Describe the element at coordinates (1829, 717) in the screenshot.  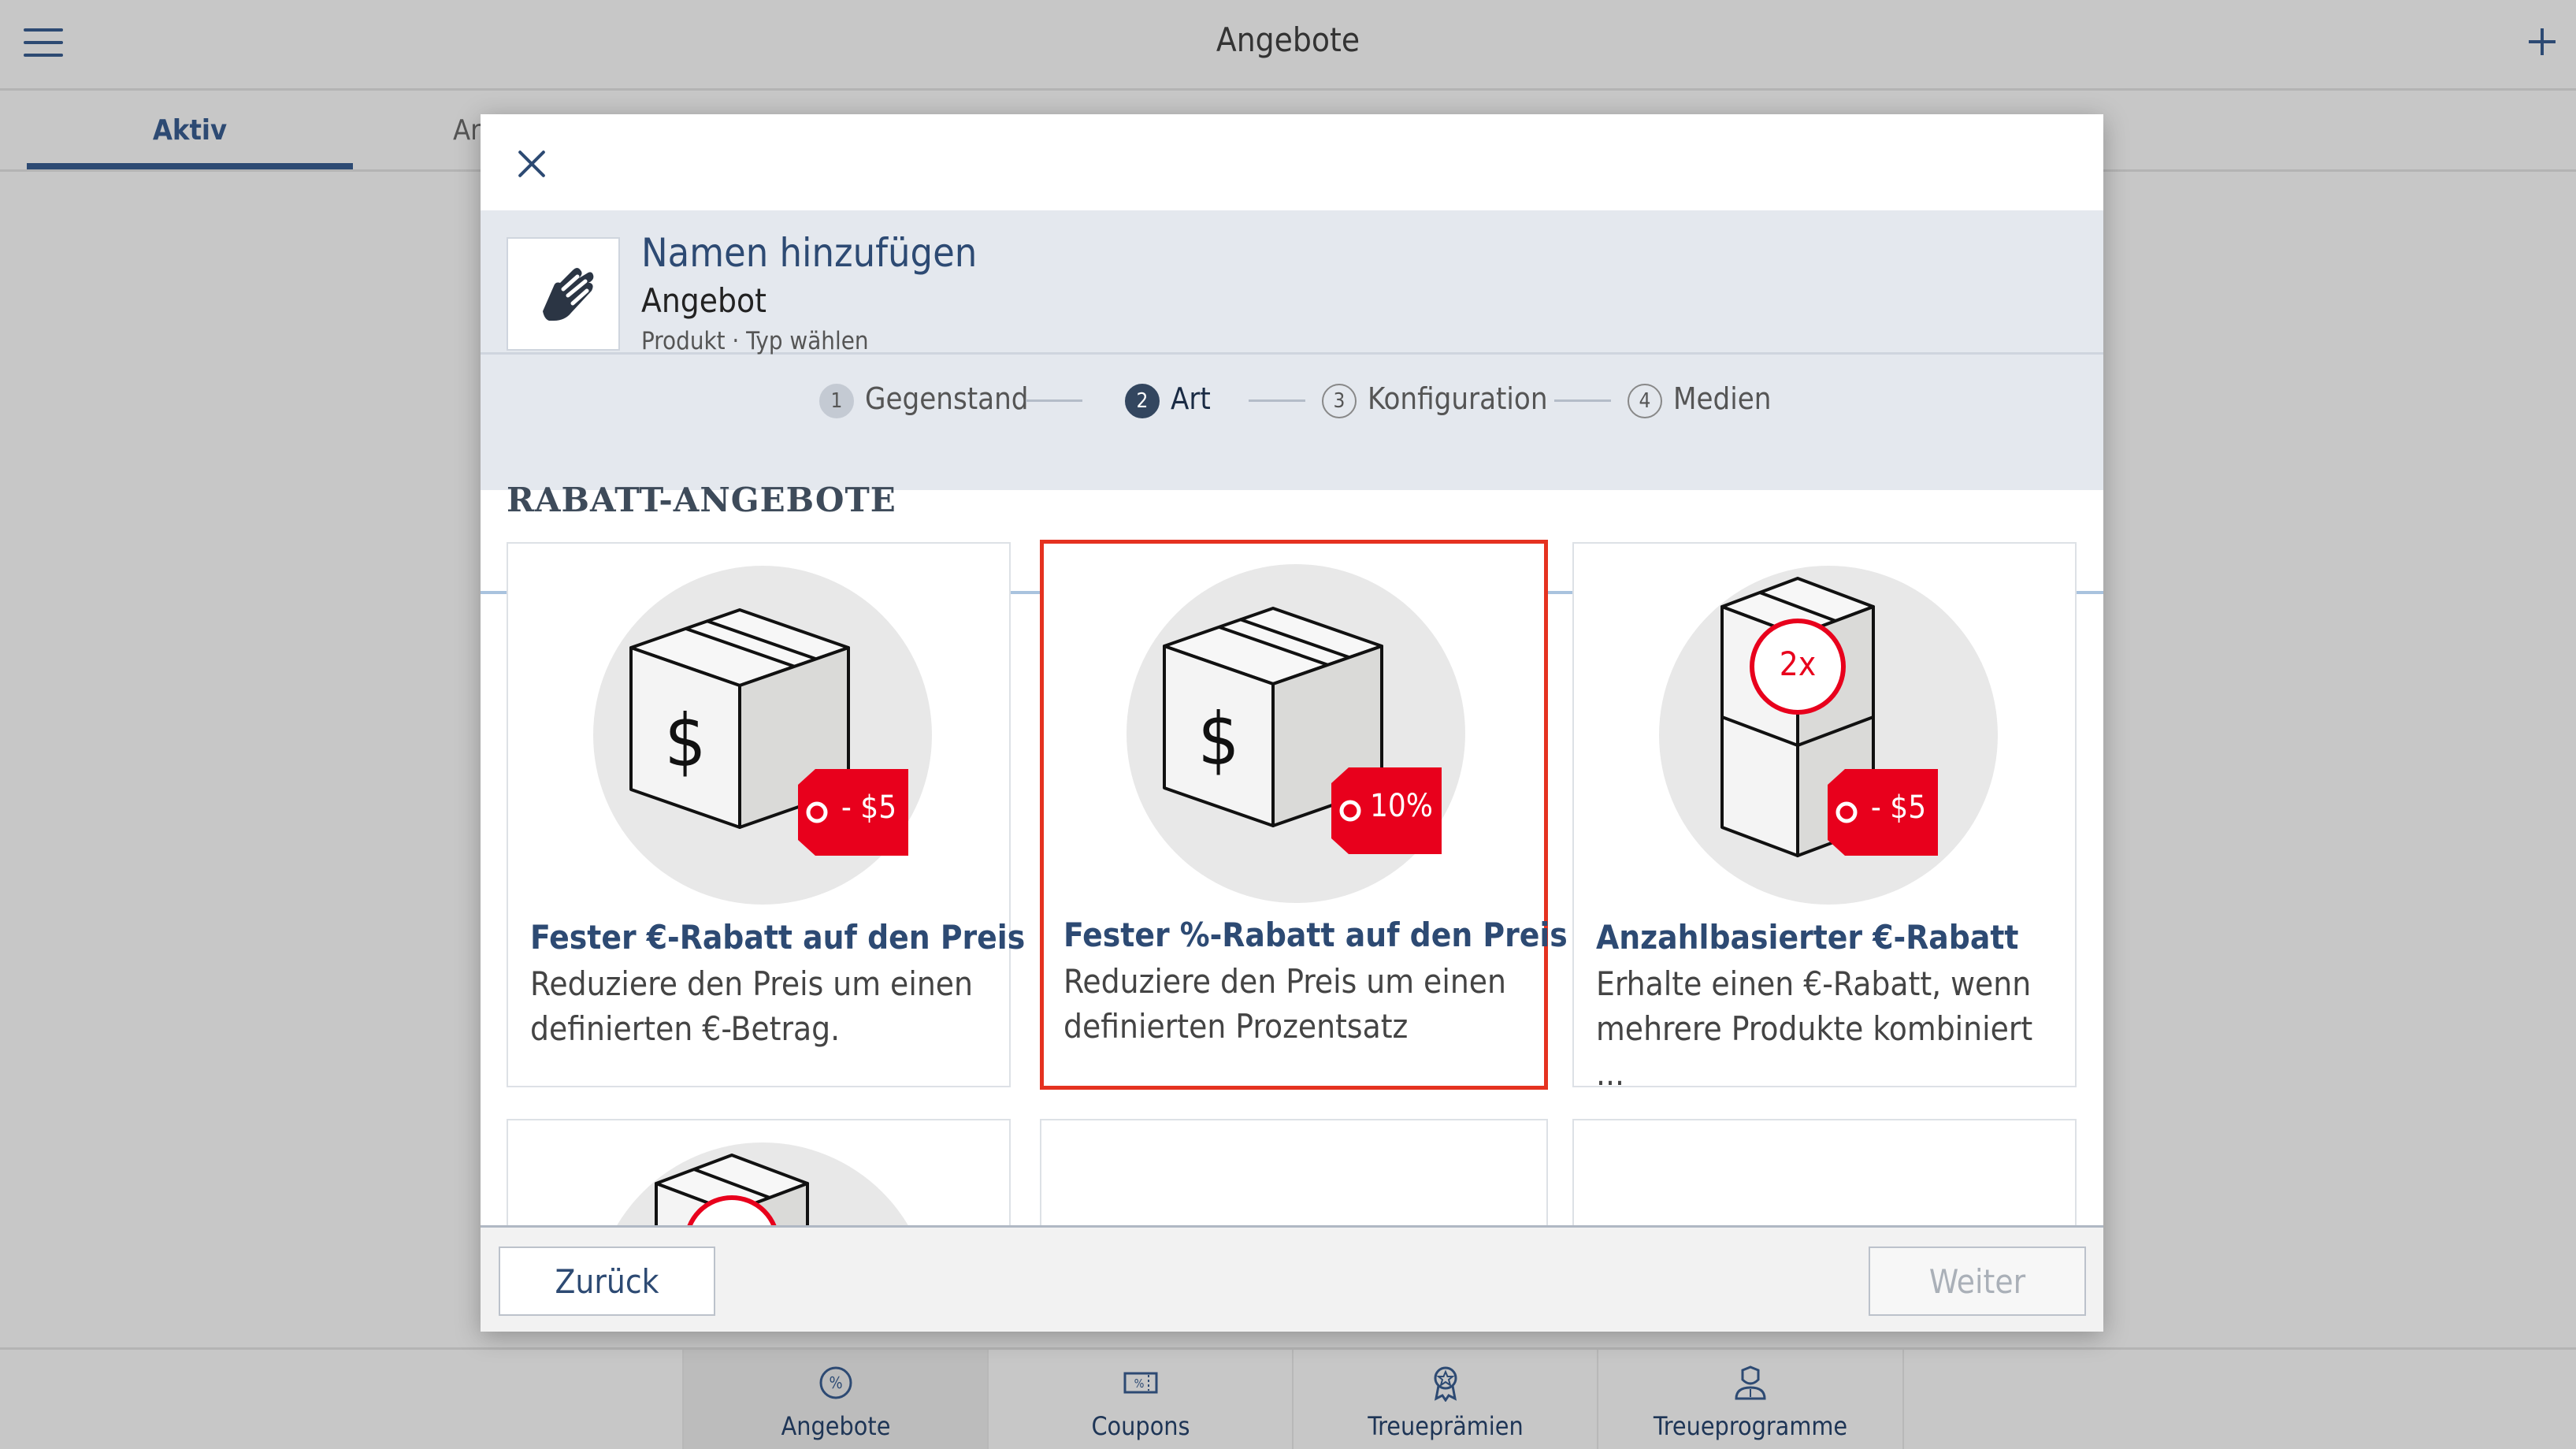
I see `stacked-boxes-icon` at that location.